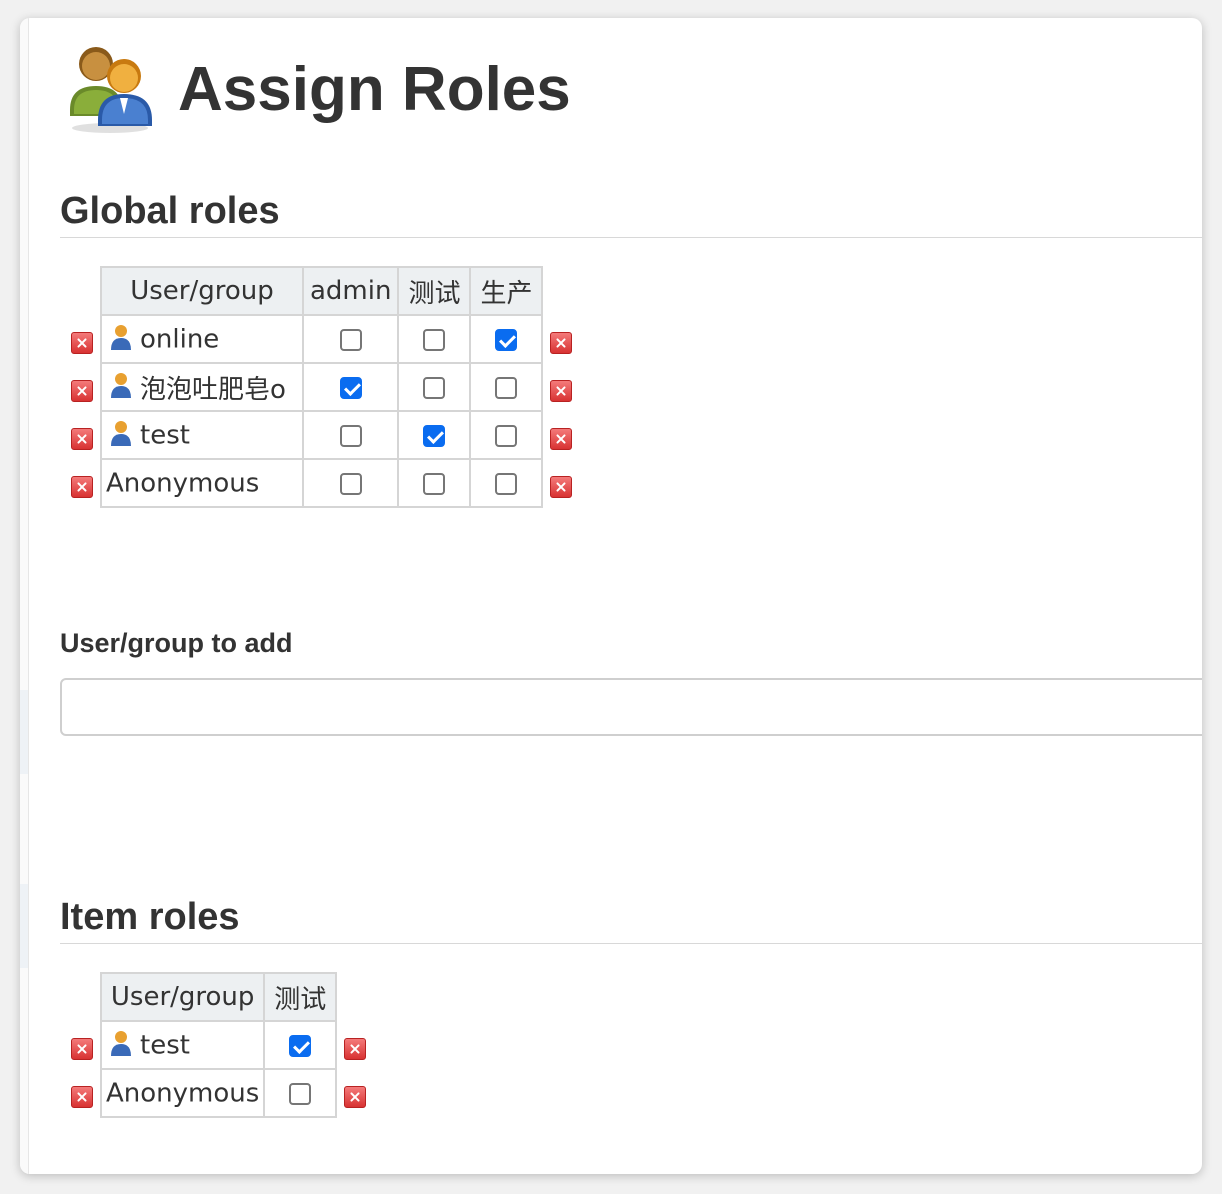 The width and height of the screenshot is (1222, 1194). Describe the element at coordinates (631, 920) in the screenshot. I see `item-roles-title: Item roles` at that location.